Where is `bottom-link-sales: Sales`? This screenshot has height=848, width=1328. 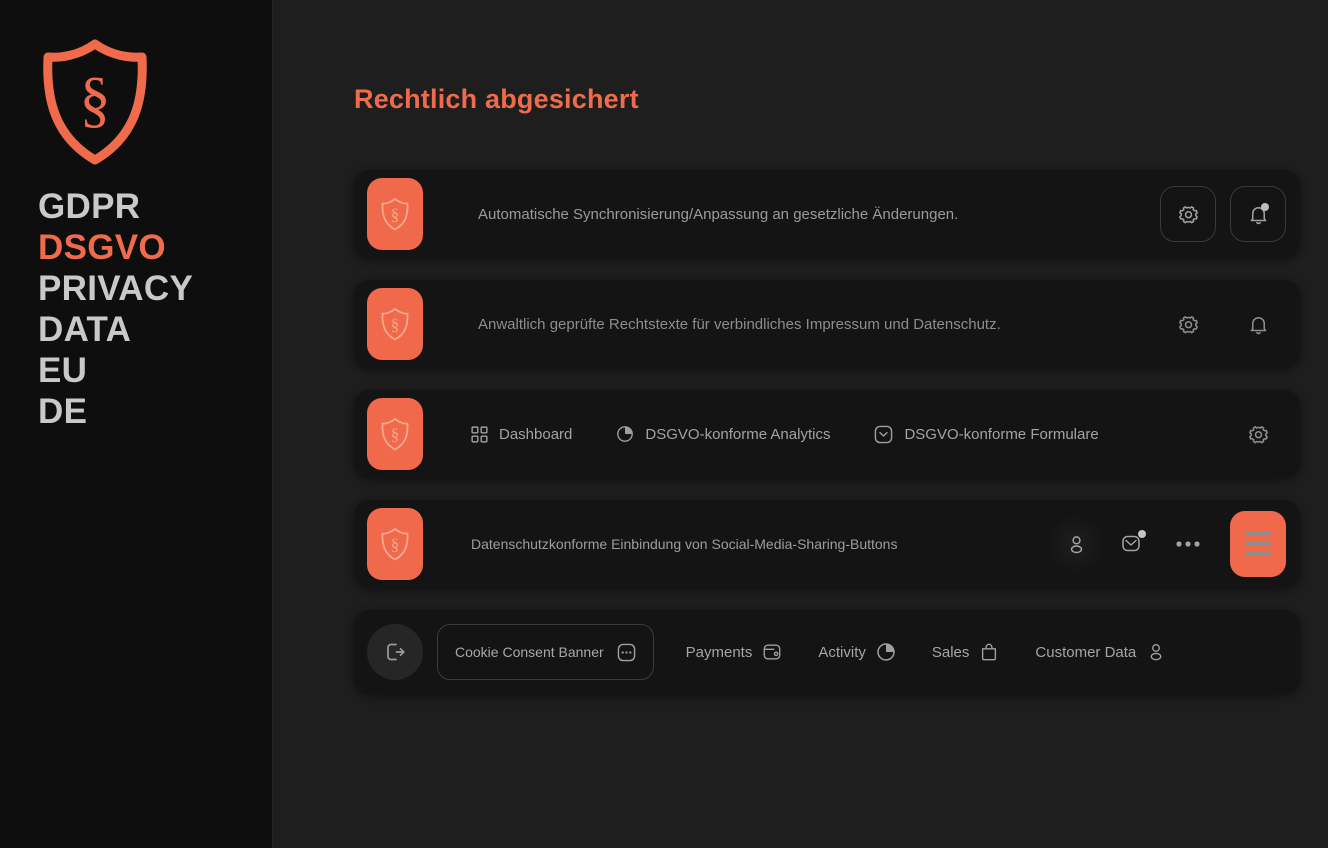 bottom-link-sales: Sales is located at coordinates (966, 652).